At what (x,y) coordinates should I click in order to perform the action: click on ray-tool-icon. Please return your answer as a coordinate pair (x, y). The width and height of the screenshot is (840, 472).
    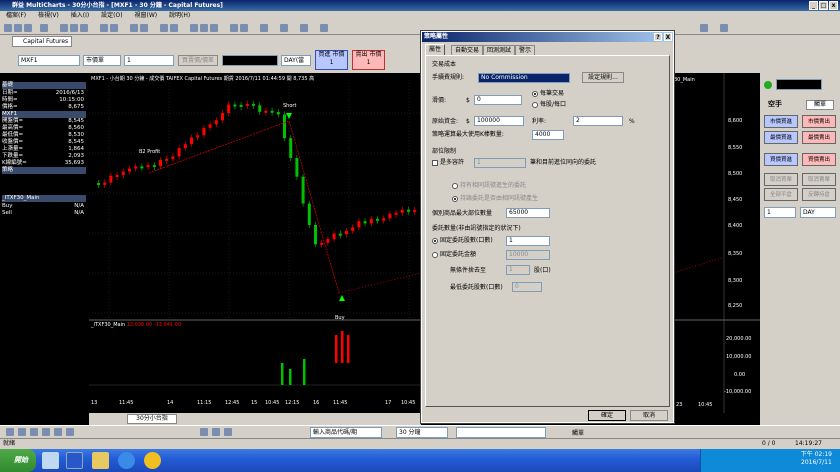
    Looking at the image, I should click on (22, 432).